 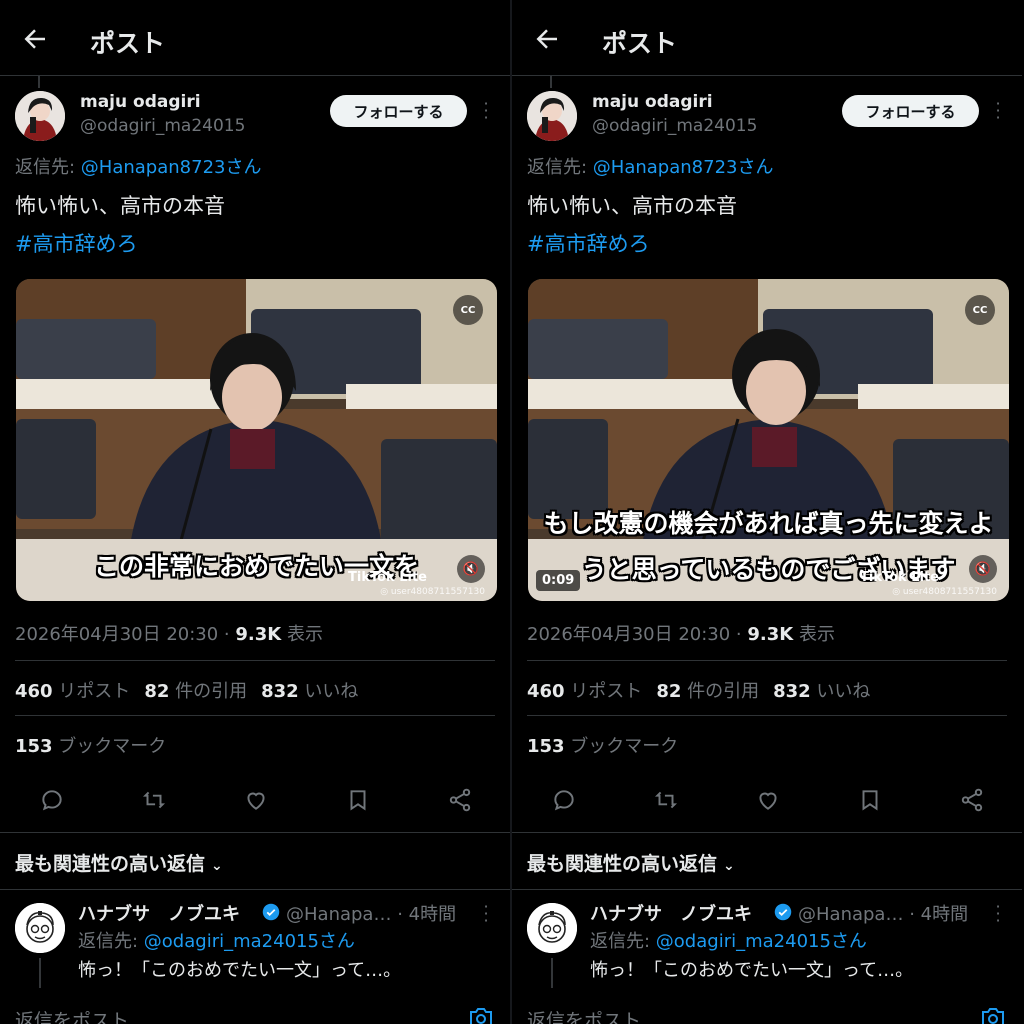 What do you see at coordinates (558, 580) in the screenshot?
I see `video-timecode: 0:09` at bounding box center [558, 580].